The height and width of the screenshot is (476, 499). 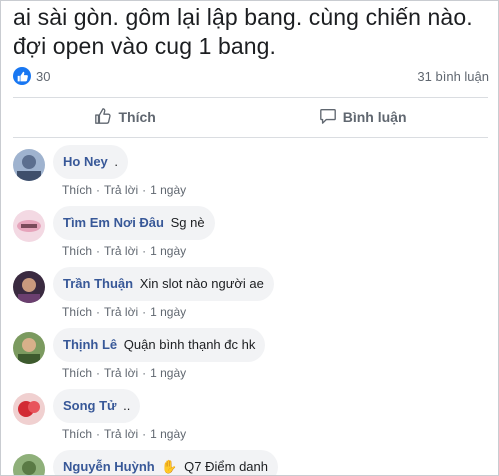 I want to click on raised-hand-emoji: ✋, so click(x=169, y=466).